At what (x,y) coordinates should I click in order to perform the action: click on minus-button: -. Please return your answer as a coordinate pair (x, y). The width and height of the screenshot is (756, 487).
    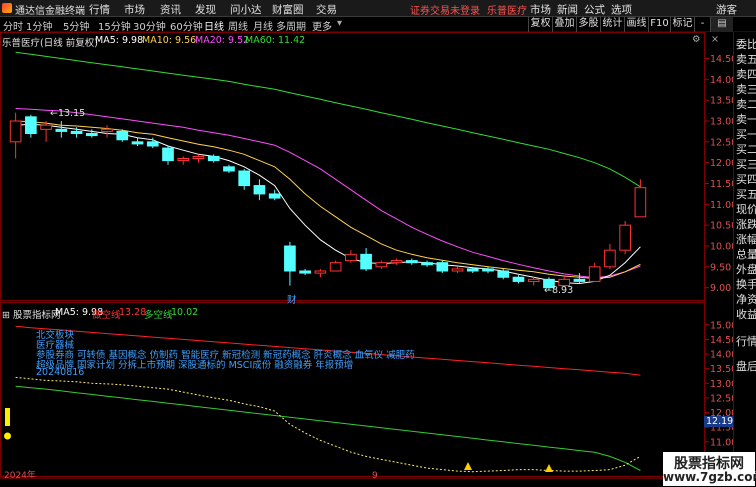
    Looking at the image, I should click on (702, 24).